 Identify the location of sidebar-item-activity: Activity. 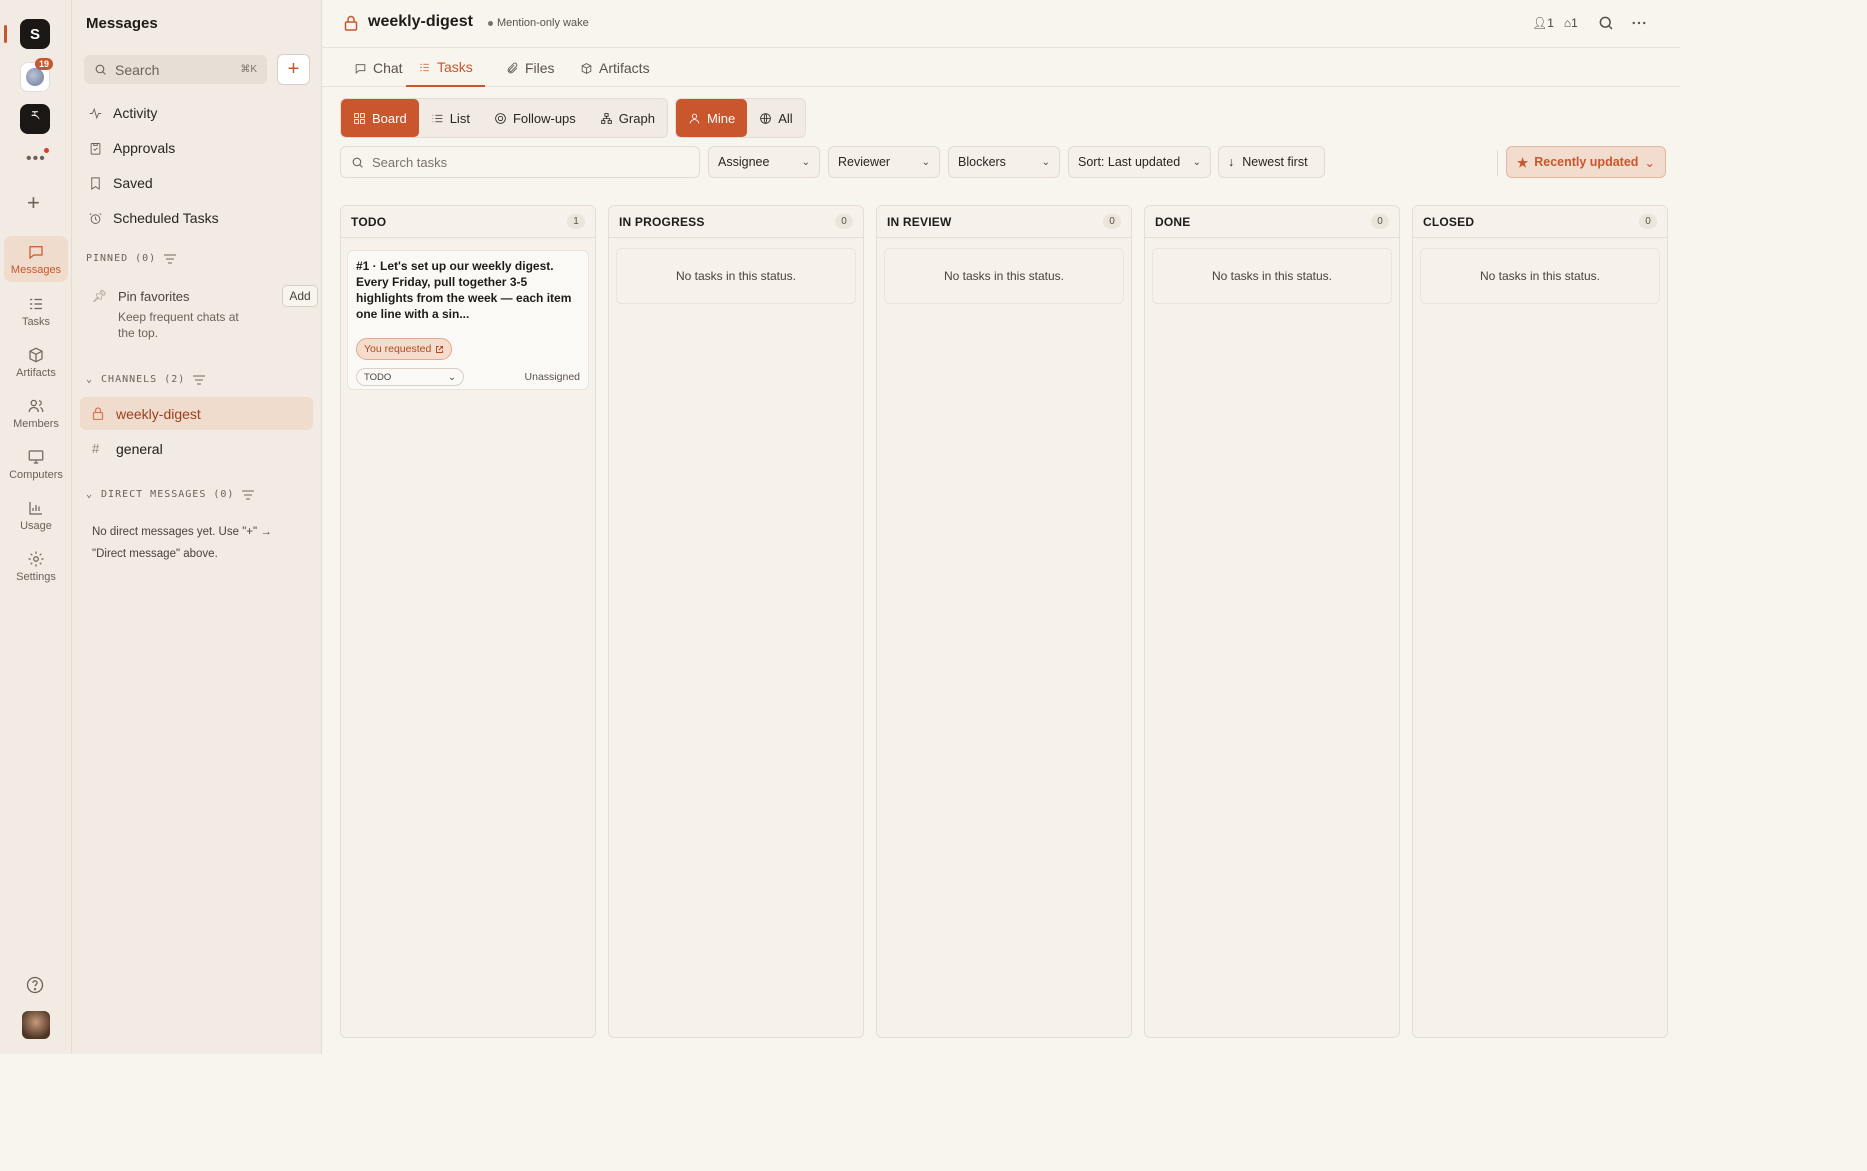
(197, 113).